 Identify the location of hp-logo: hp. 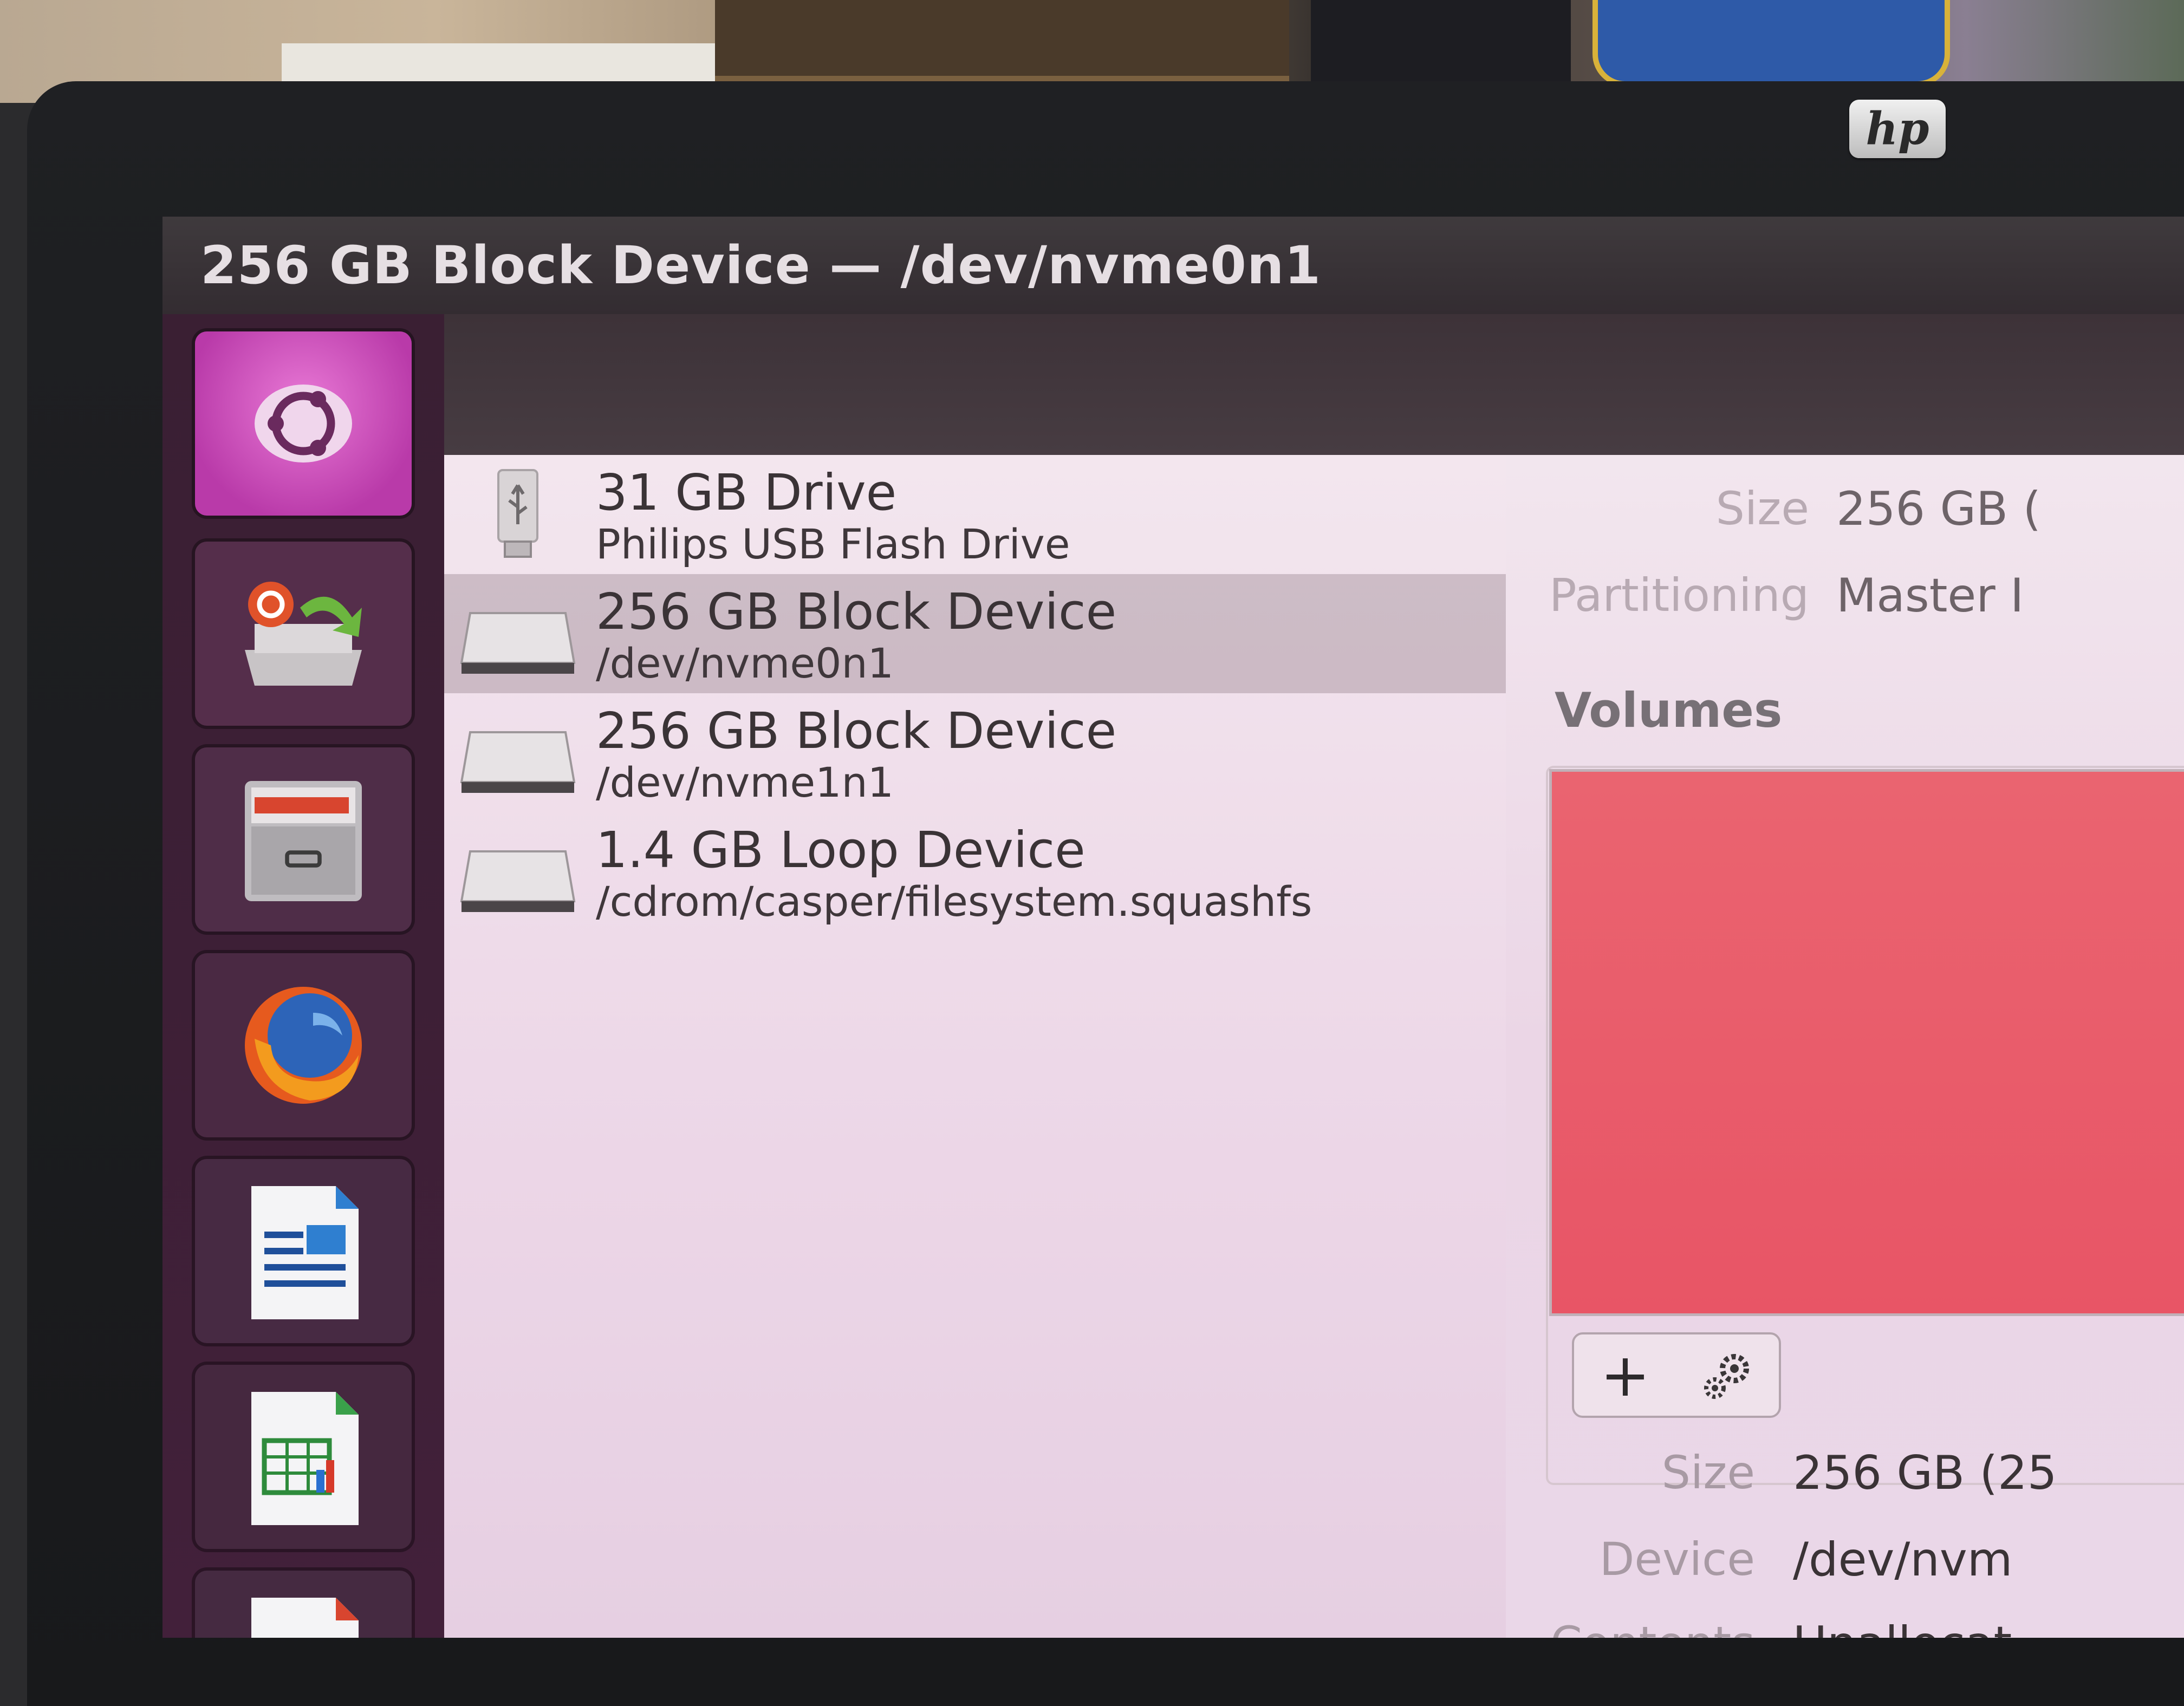
(1897, 129).